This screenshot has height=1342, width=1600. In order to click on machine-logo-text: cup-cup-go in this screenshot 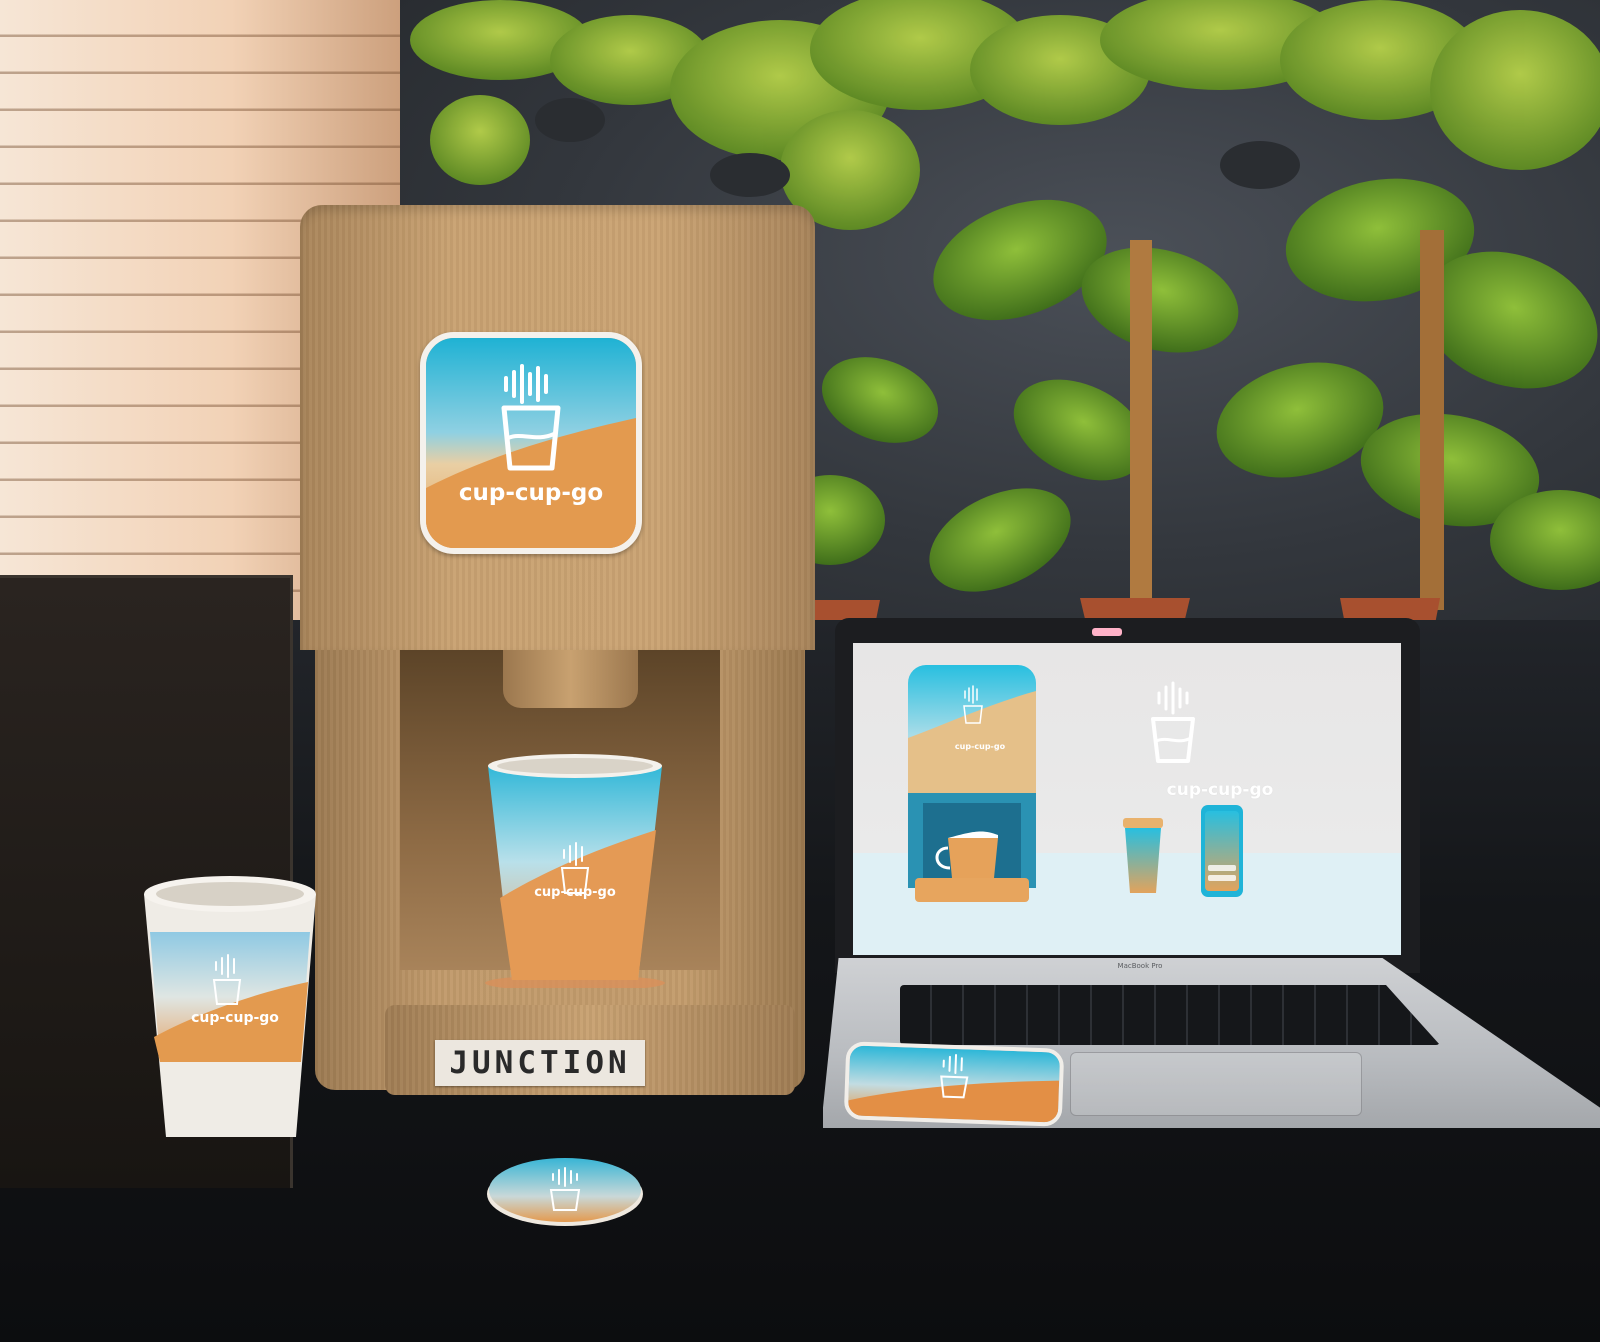, I will do `click(531, 493)`.